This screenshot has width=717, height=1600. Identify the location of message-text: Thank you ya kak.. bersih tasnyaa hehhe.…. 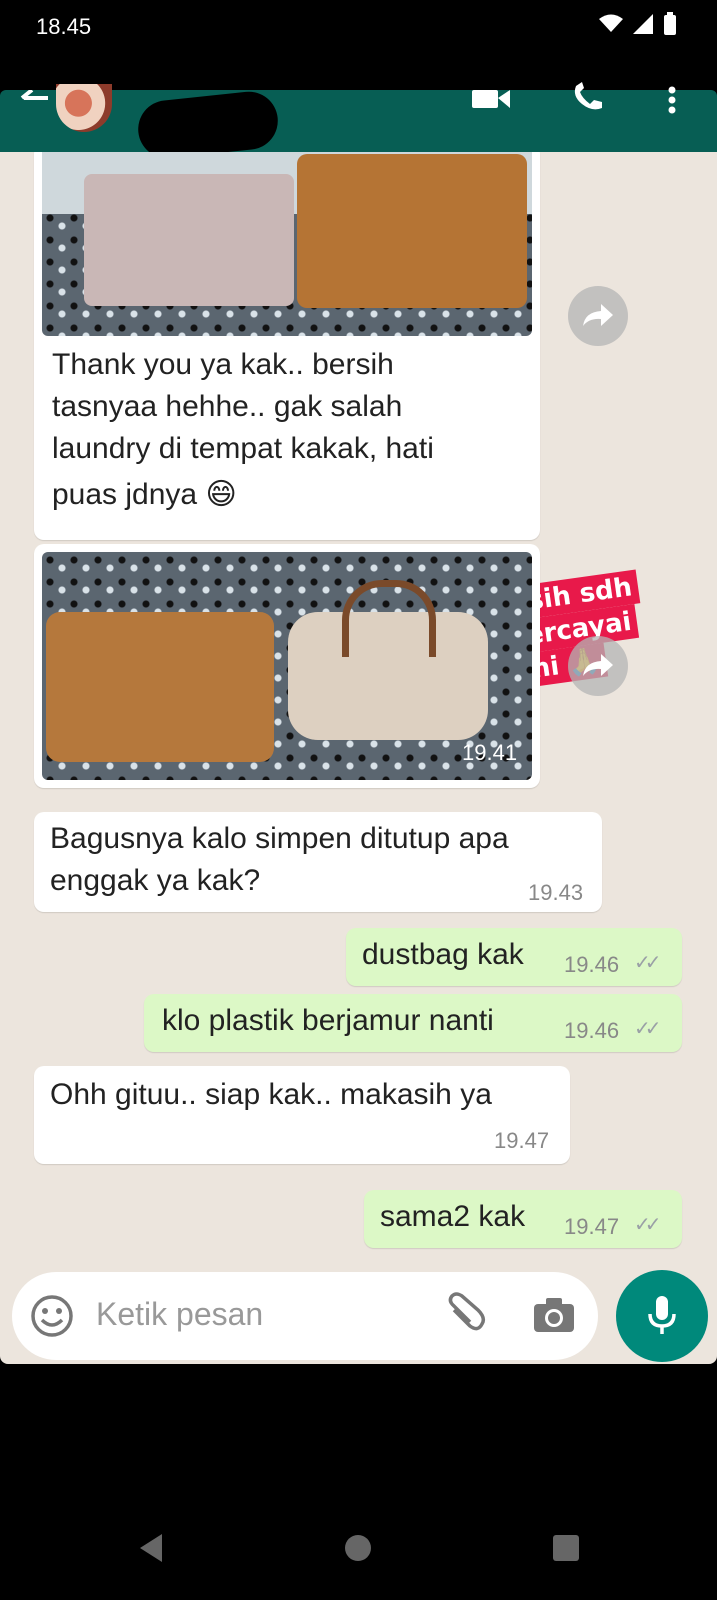
(243, 429).